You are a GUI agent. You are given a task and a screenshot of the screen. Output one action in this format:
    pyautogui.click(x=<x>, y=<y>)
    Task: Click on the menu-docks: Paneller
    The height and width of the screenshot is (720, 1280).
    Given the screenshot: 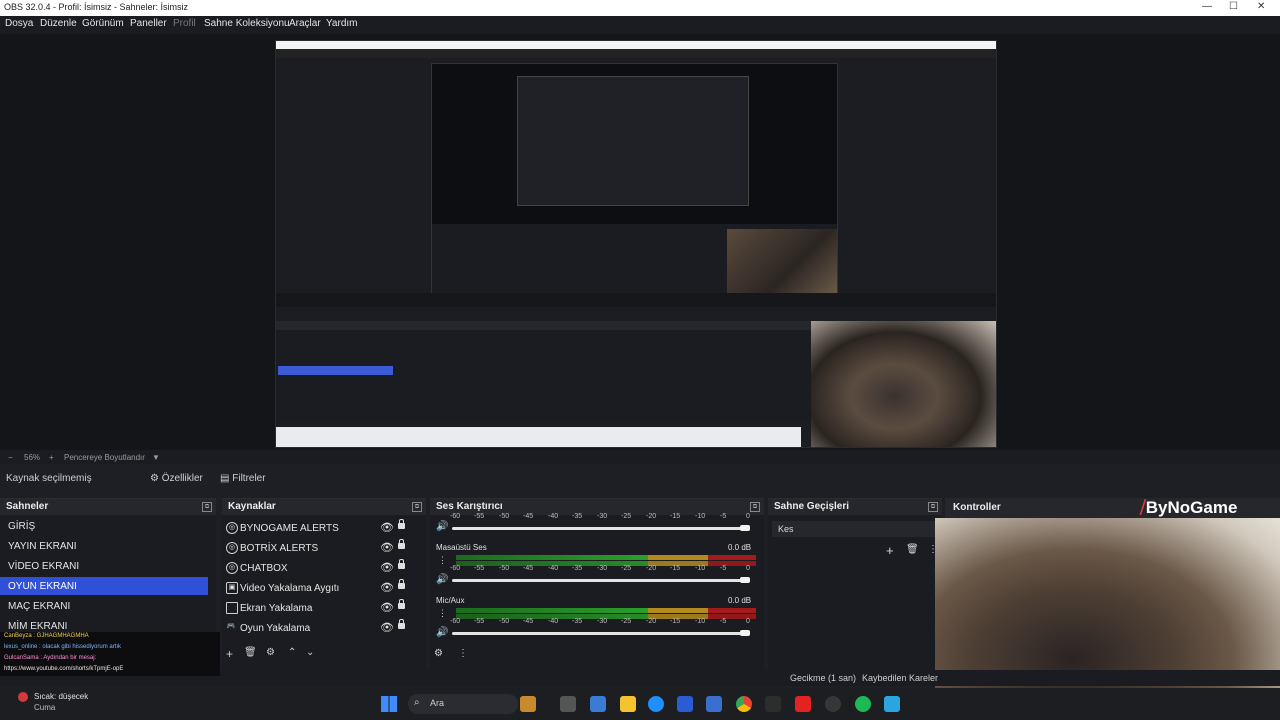 What is the action you would take?
    pyautogui.click(x=148, y=23)
    